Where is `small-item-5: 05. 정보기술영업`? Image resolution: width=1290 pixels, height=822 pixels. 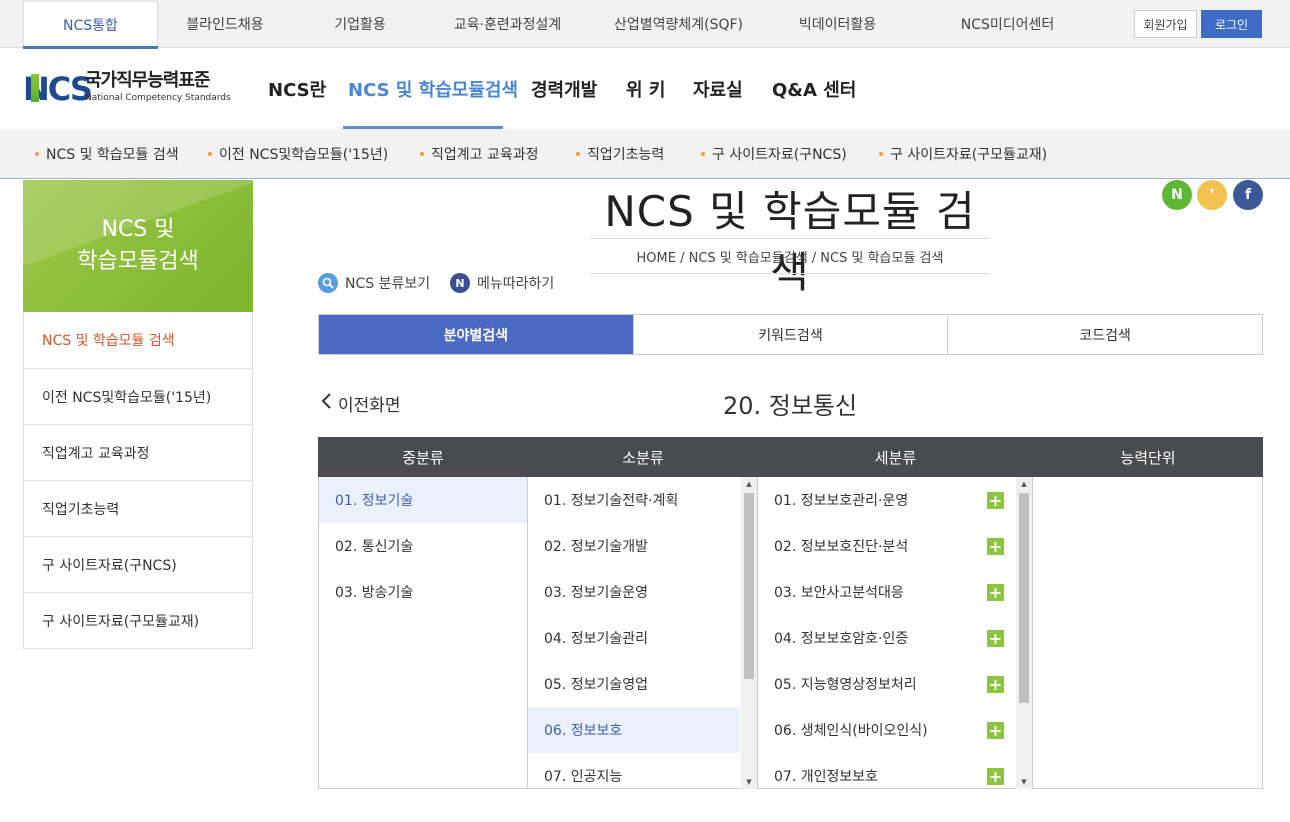 small-item-5: 05. 정보기술영업 is located at coordinates (634, 684).